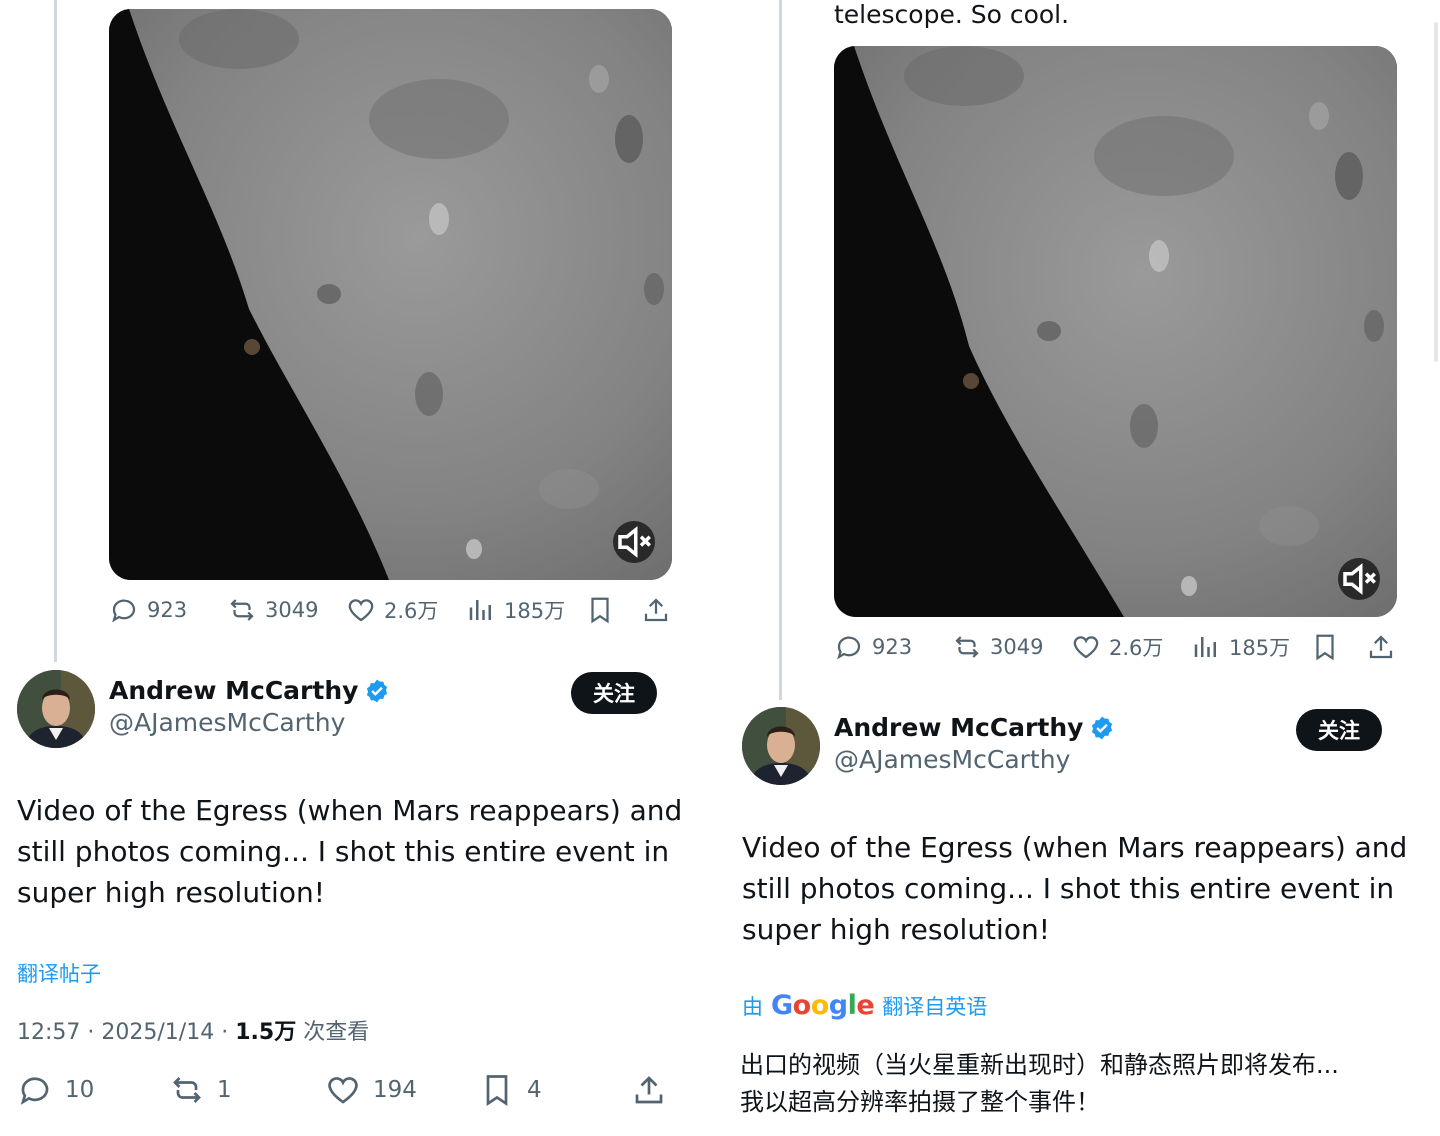 The height and width of the screenshot is (1136, 1440). What do you see at coordinates (80, 1090) in the screenshot?
I see `reply-count: 10` at bounding box center [80, 1090].